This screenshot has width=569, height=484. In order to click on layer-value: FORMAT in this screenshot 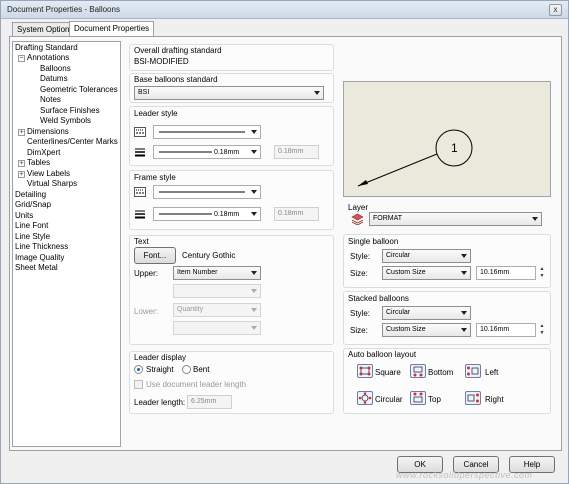, I will do `click(388, 218)`.